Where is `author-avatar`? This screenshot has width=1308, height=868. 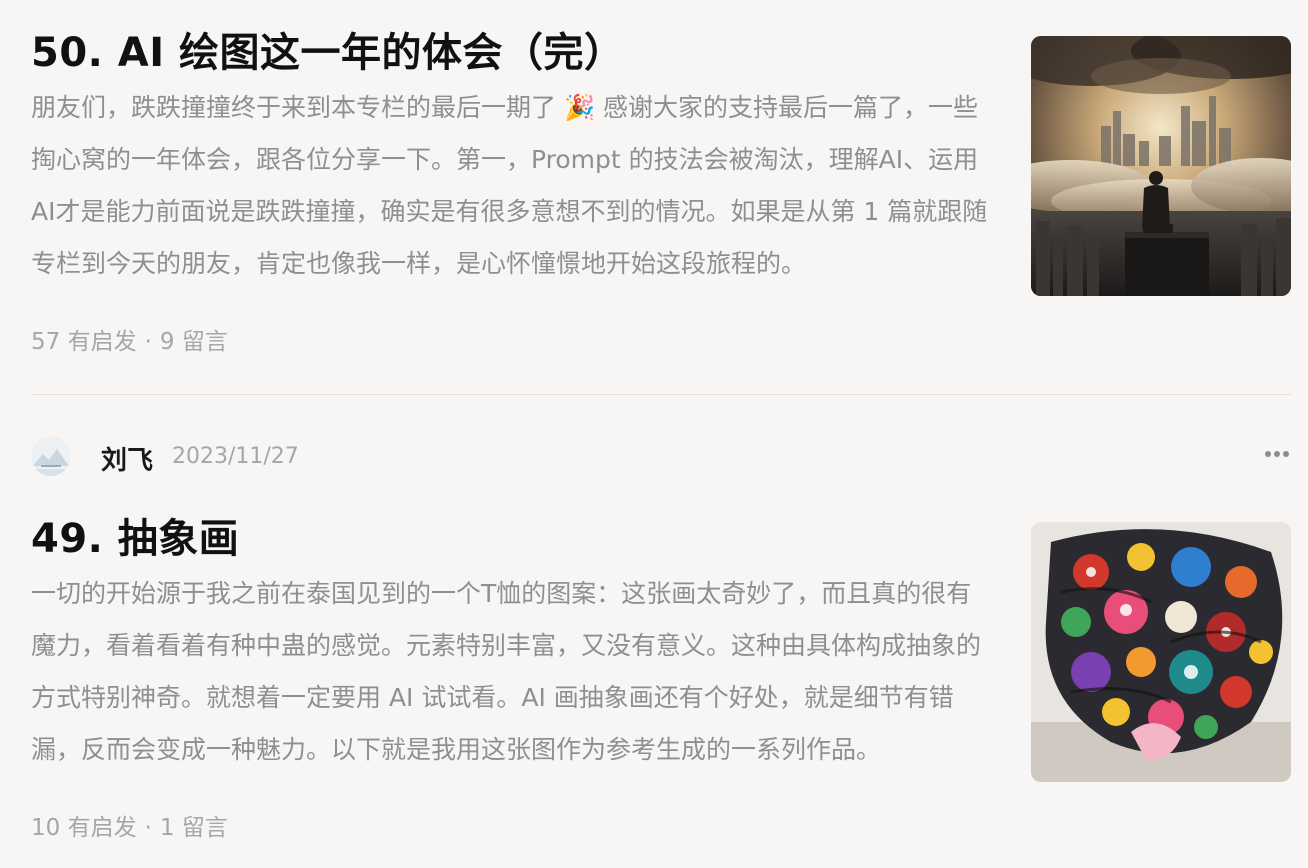
author-avatar is located at coordinates (51, 456).